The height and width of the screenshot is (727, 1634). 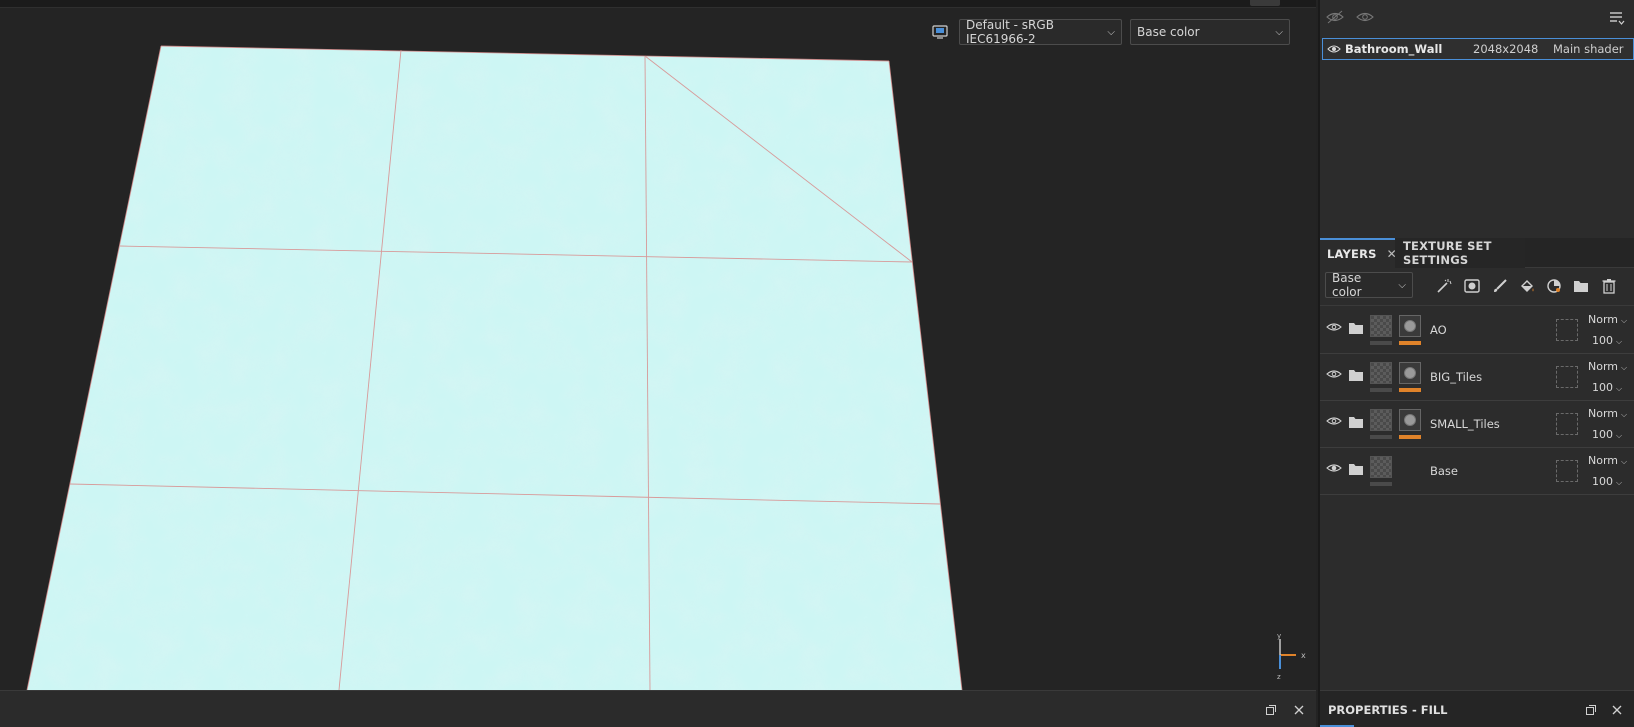 What do you see at coordinates (1347, 285) in the screenshot?
I see `layers-channel-value: Base color` at bounding box center [1347, 285].